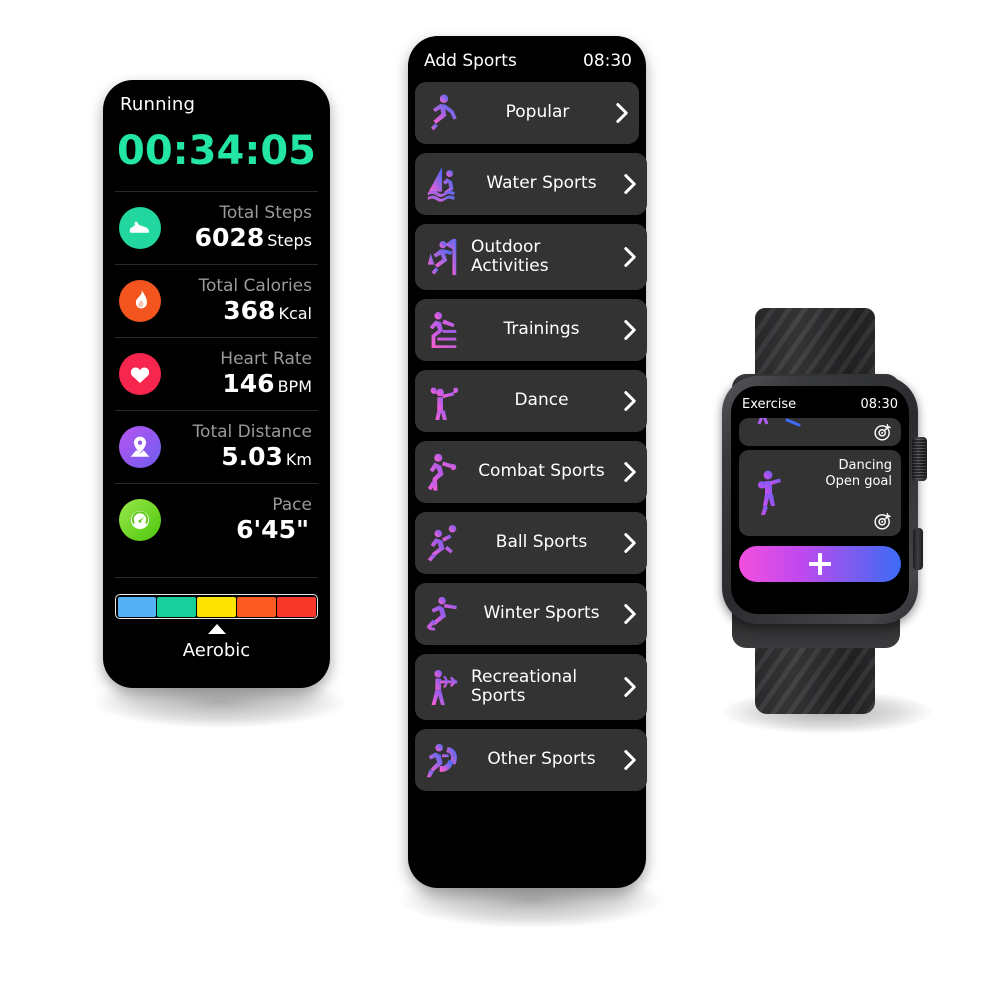 The height and width of the screenshot is (1000, 1000). Describe the element at coordinates (541, 759) in the screenshot. I see `list-item-label: Other Sports` at that location.